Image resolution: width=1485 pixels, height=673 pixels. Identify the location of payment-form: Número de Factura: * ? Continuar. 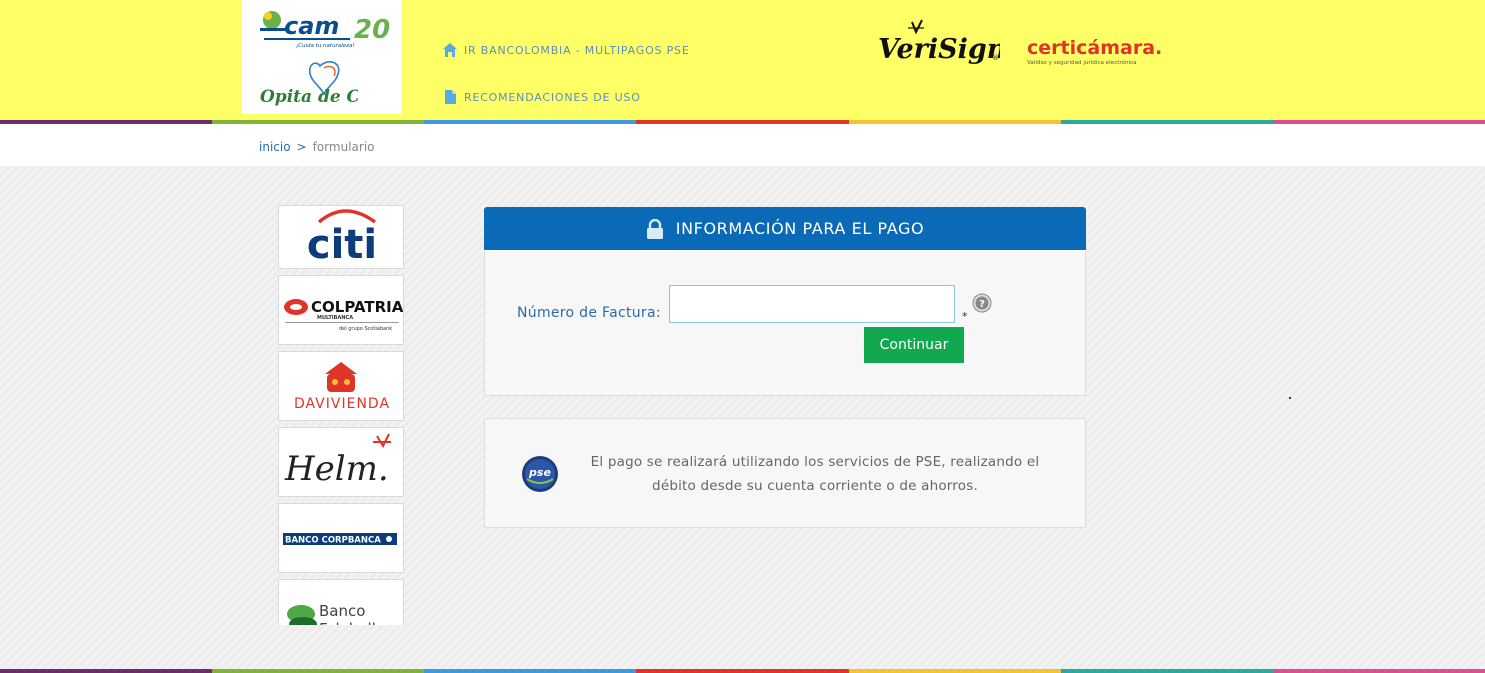
(785, 323).